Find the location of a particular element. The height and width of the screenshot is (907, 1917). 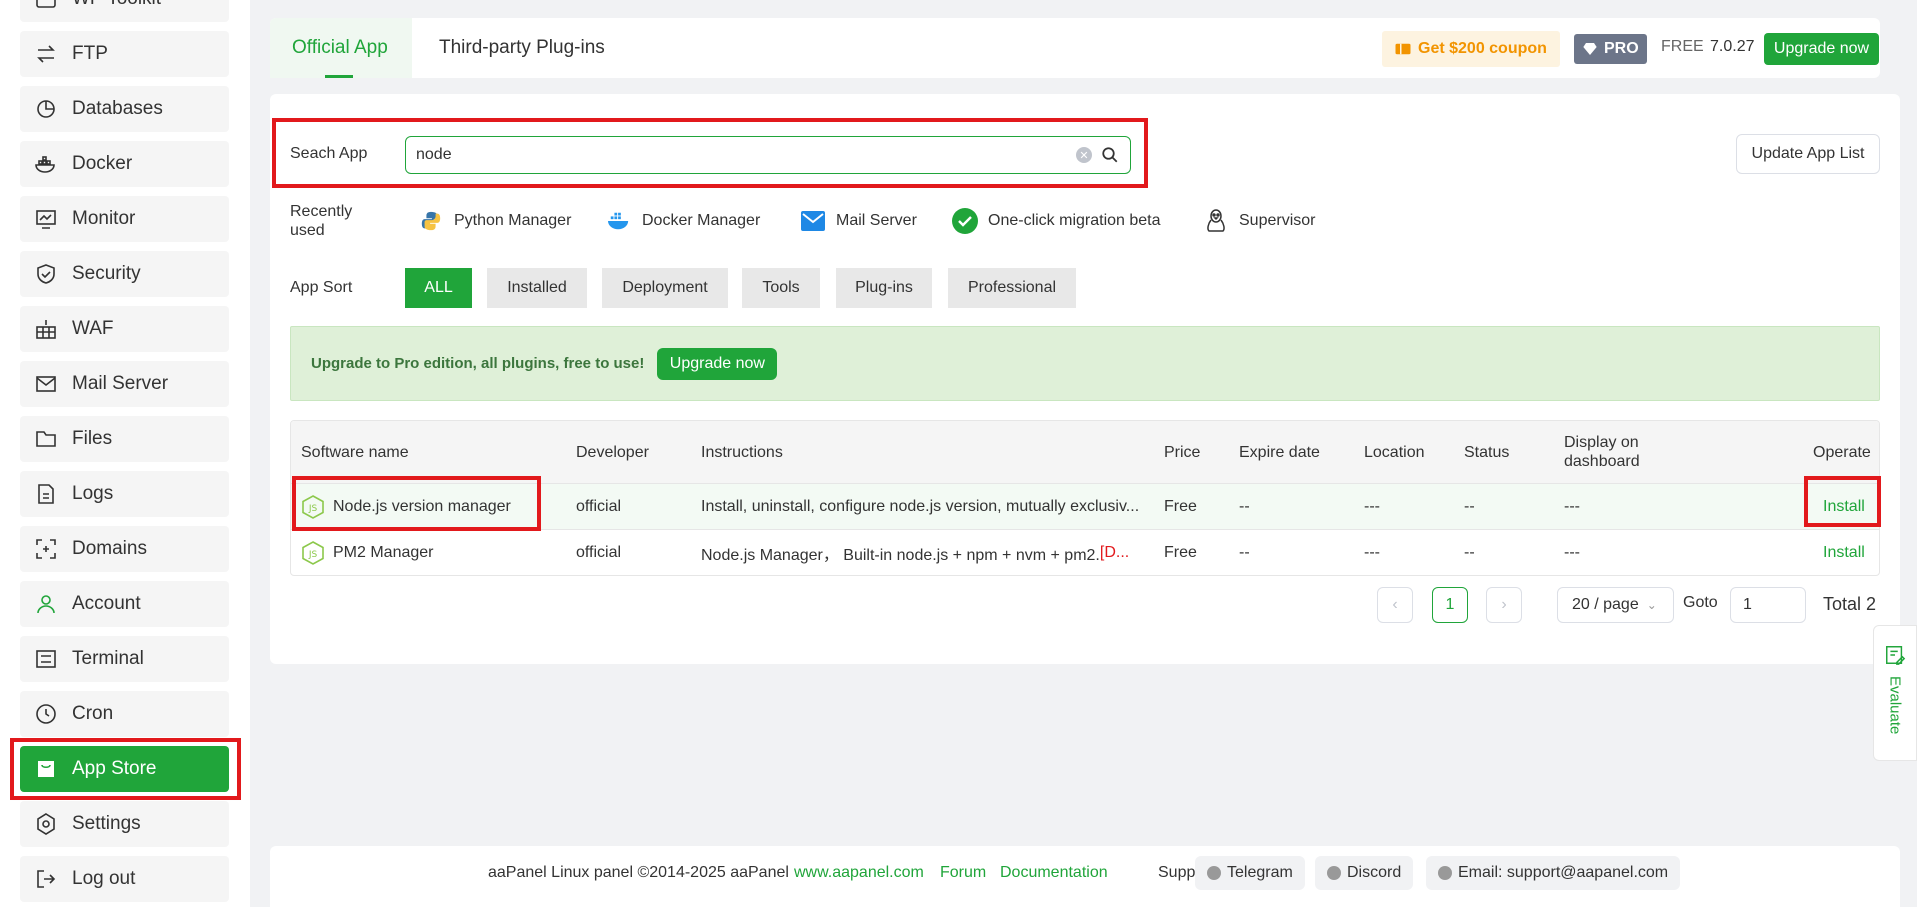

sort-all-button: ALL is located at coordinates (438, 288).